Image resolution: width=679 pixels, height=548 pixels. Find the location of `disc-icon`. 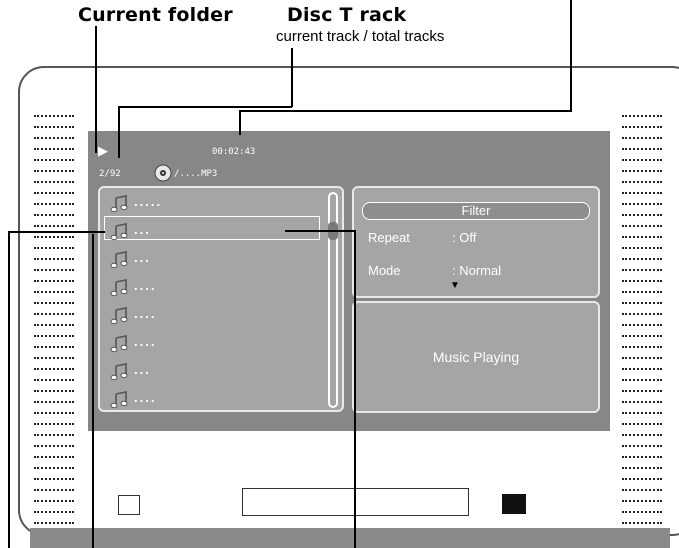

disc-icon is located at coordinates (163, 173).